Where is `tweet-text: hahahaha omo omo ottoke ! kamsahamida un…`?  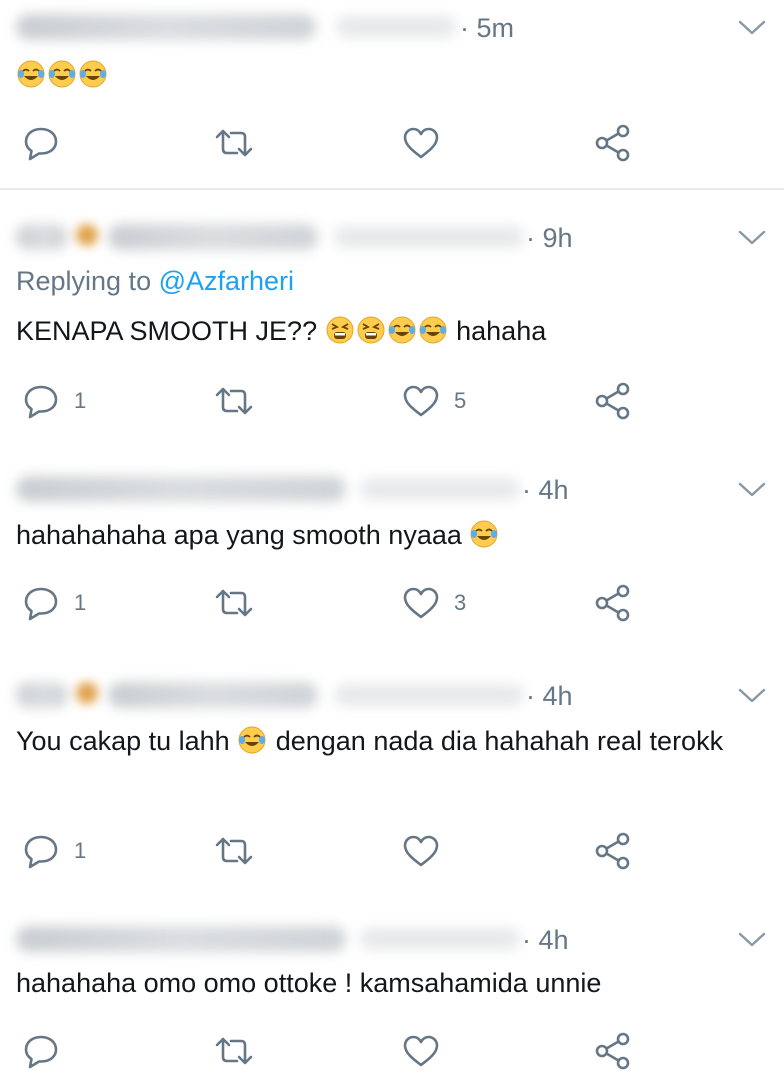 tweet-text: hahahaha omo omo ottoke ! kamsahamida un… is located at coordinates (386, 983).